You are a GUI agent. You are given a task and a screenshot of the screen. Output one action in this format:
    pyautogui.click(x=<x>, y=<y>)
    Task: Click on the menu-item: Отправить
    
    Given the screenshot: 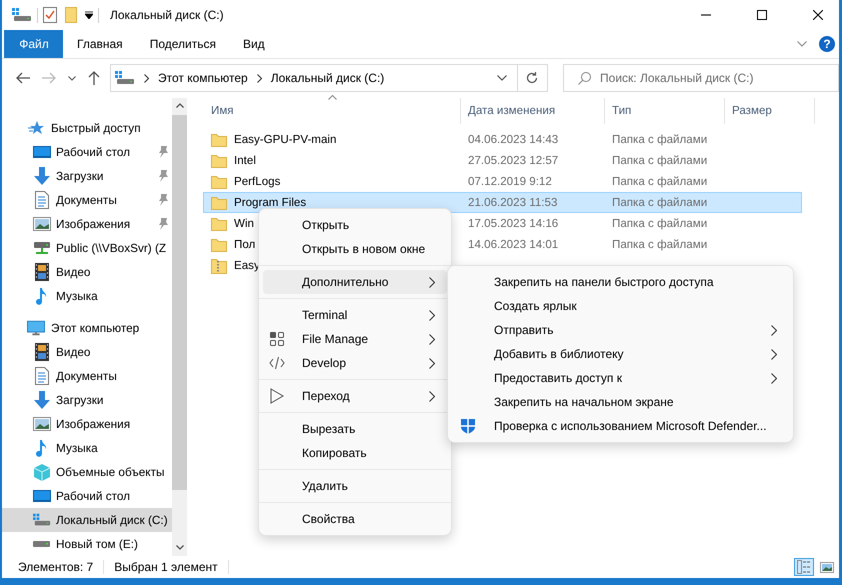 What is the action you would take?
    pyautogui.click(x=620, y=330)
    